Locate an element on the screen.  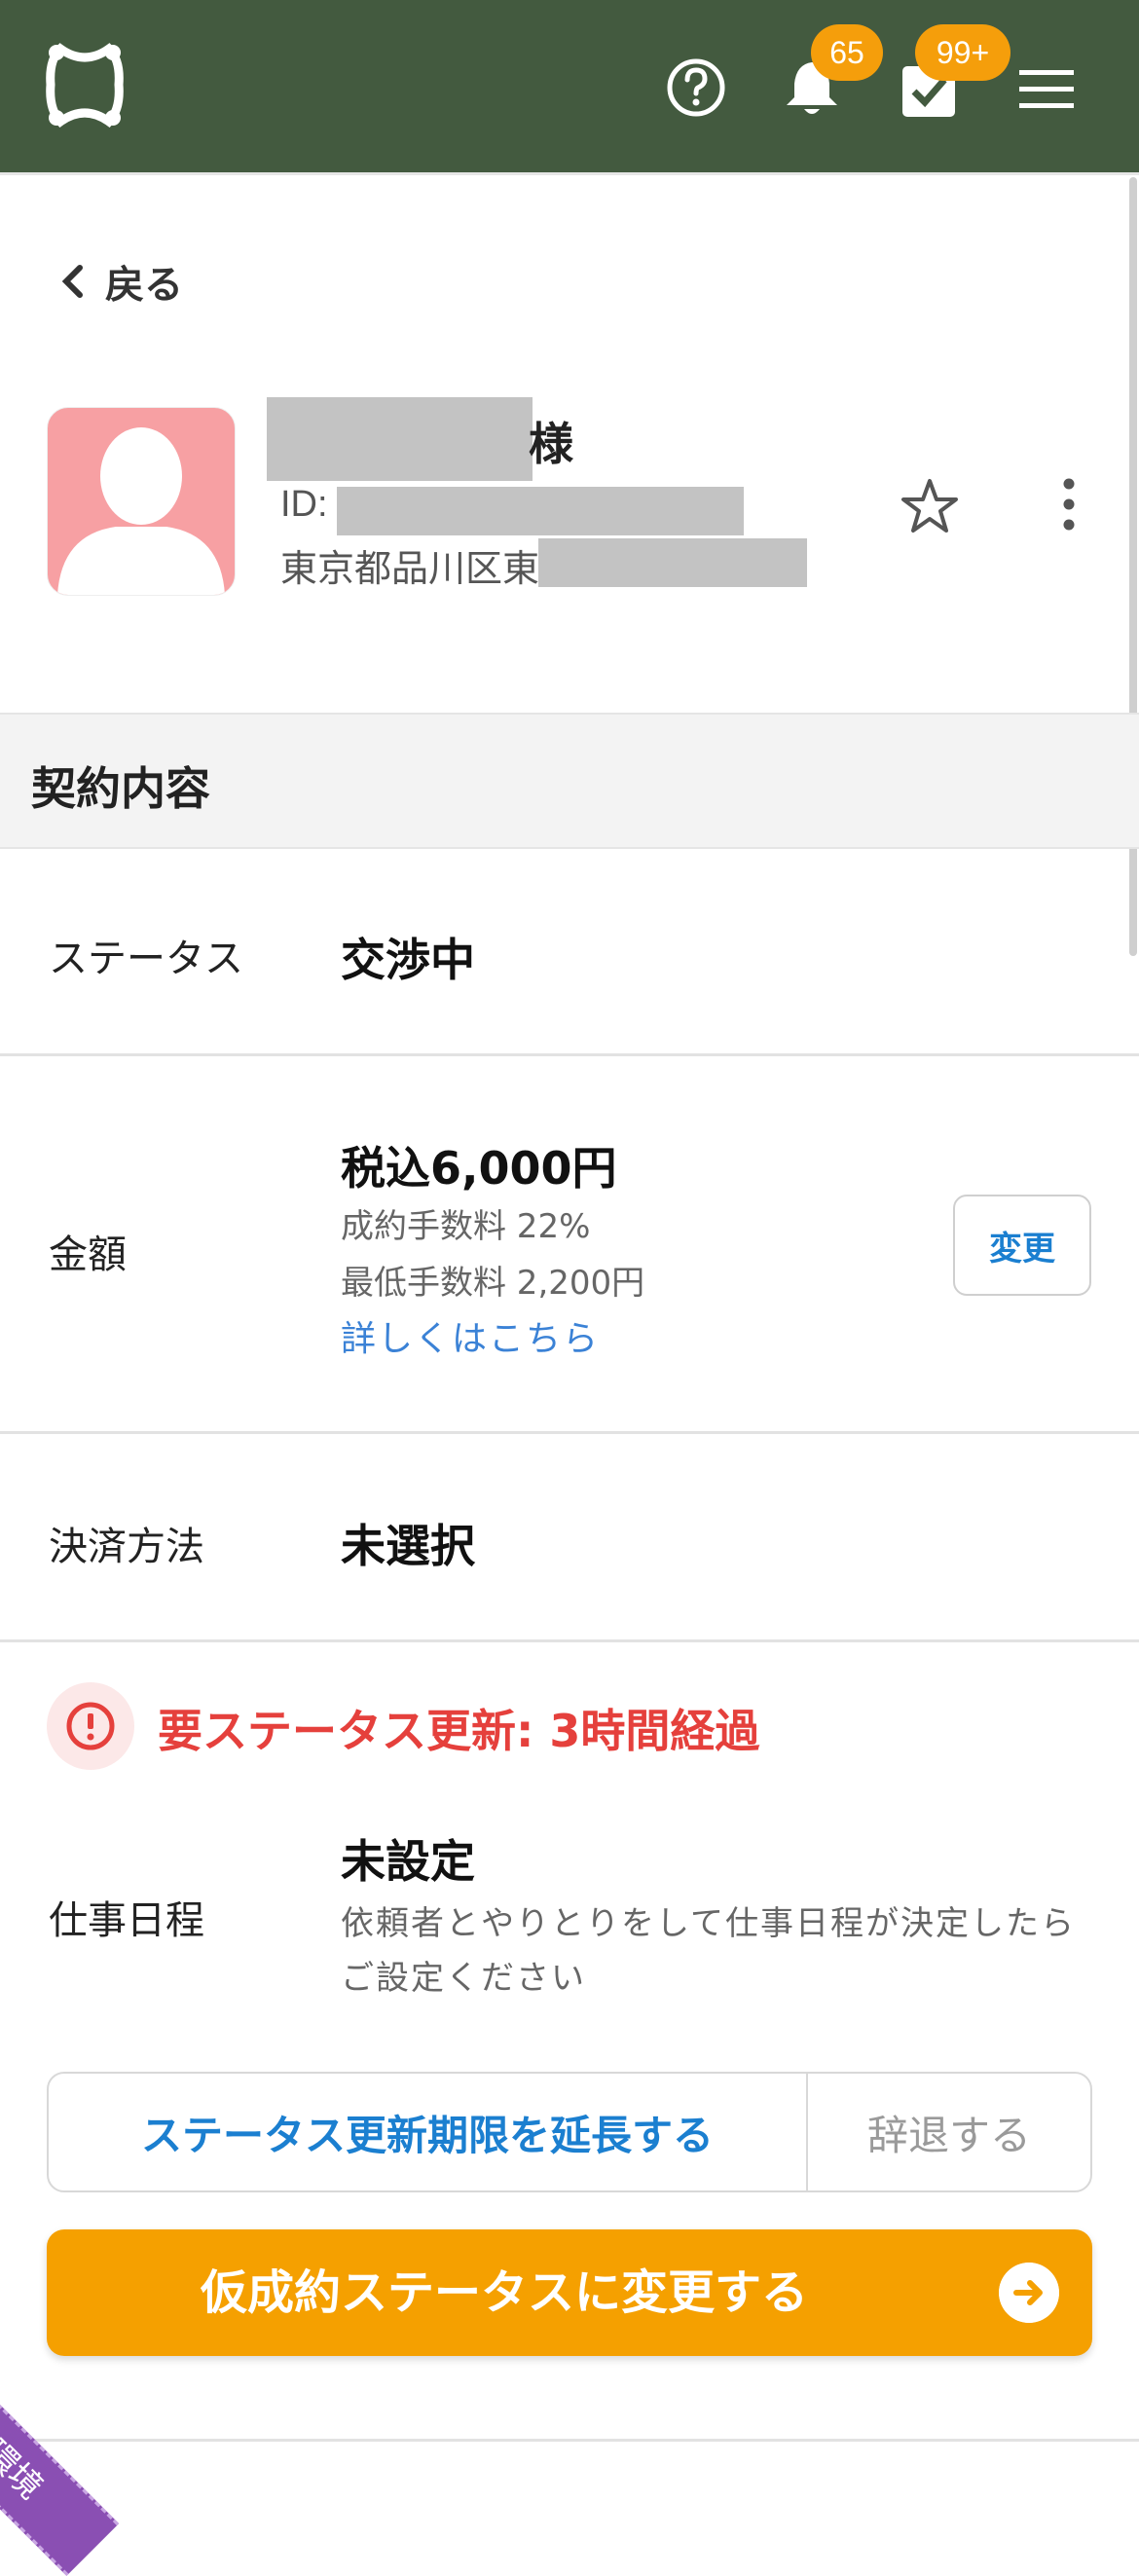
status-value: 交渉中 is located at coordinates (408, 960).